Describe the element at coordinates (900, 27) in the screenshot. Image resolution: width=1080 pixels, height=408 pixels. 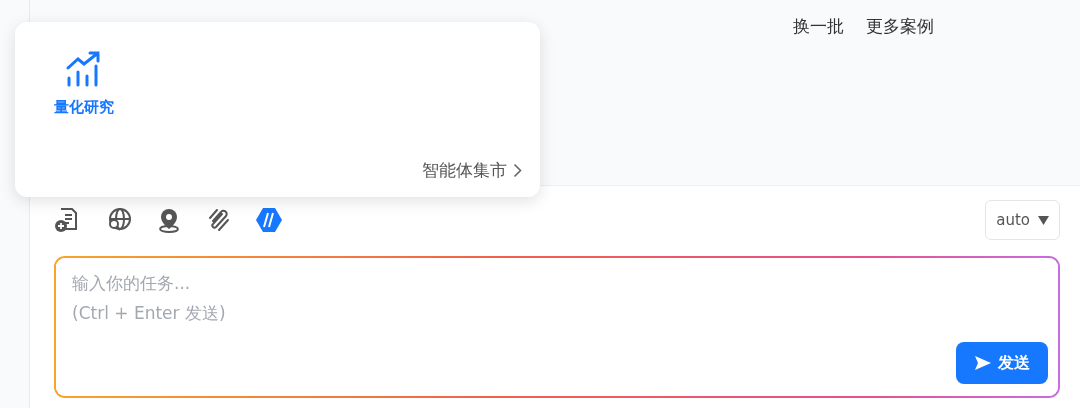
I see `link-text: 更多案例` at that location.